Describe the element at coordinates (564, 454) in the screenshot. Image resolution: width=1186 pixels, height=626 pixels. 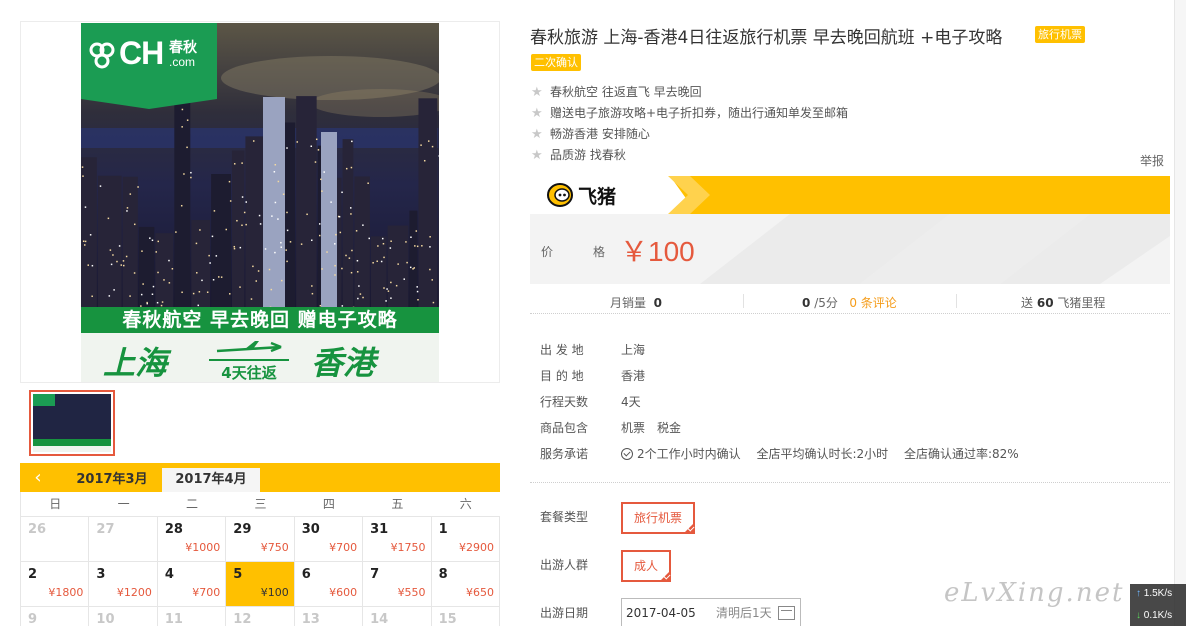
I see `prop-key: 服务承诺` at that location.